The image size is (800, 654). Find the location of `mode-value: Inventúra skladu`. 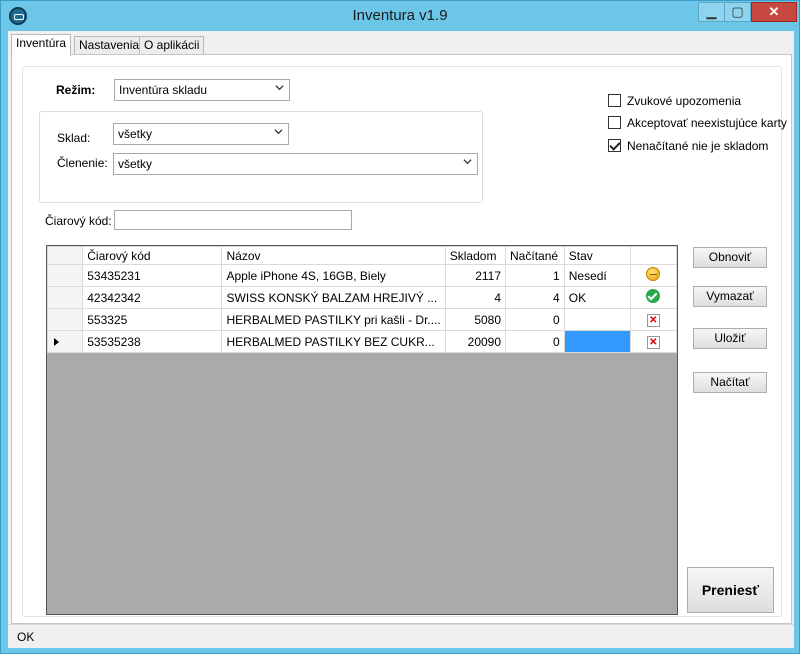

mode-value: Inventúra skladu is located at coordinates (163, 90).